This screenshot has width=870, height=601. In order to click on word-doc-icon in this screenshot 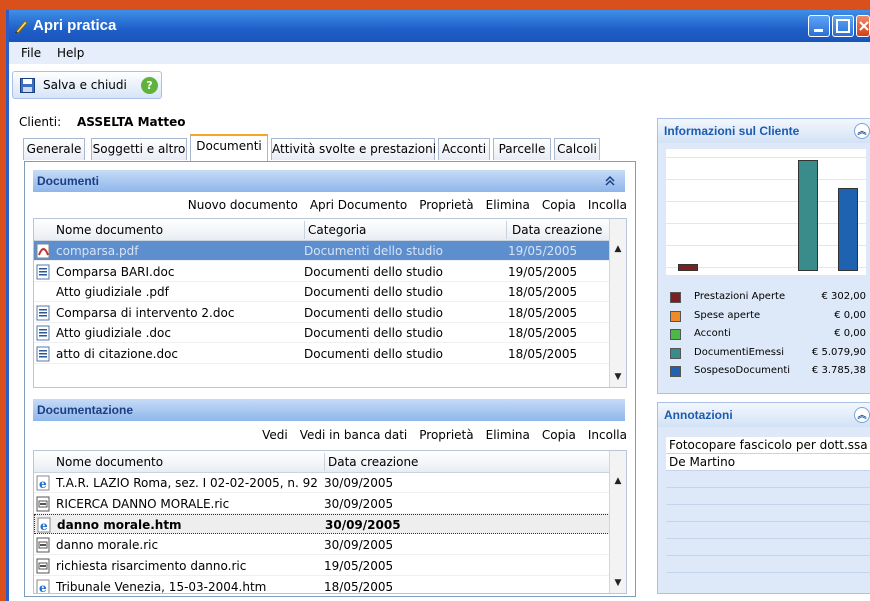, I will do `click(43, 271)`.